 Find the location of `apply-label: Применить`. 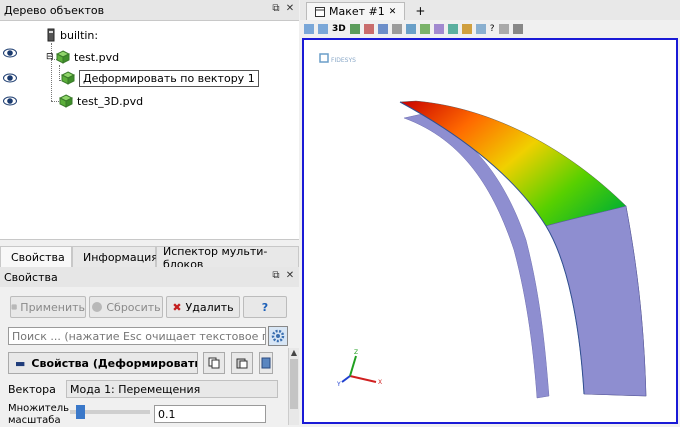

apply-label: Применить is located at coordinates (52, 307).